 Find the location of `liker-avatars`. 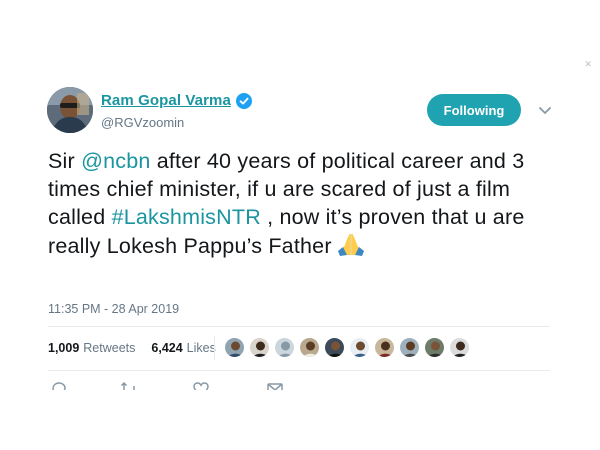

liker-avatars is located at coordinates (349, 347).